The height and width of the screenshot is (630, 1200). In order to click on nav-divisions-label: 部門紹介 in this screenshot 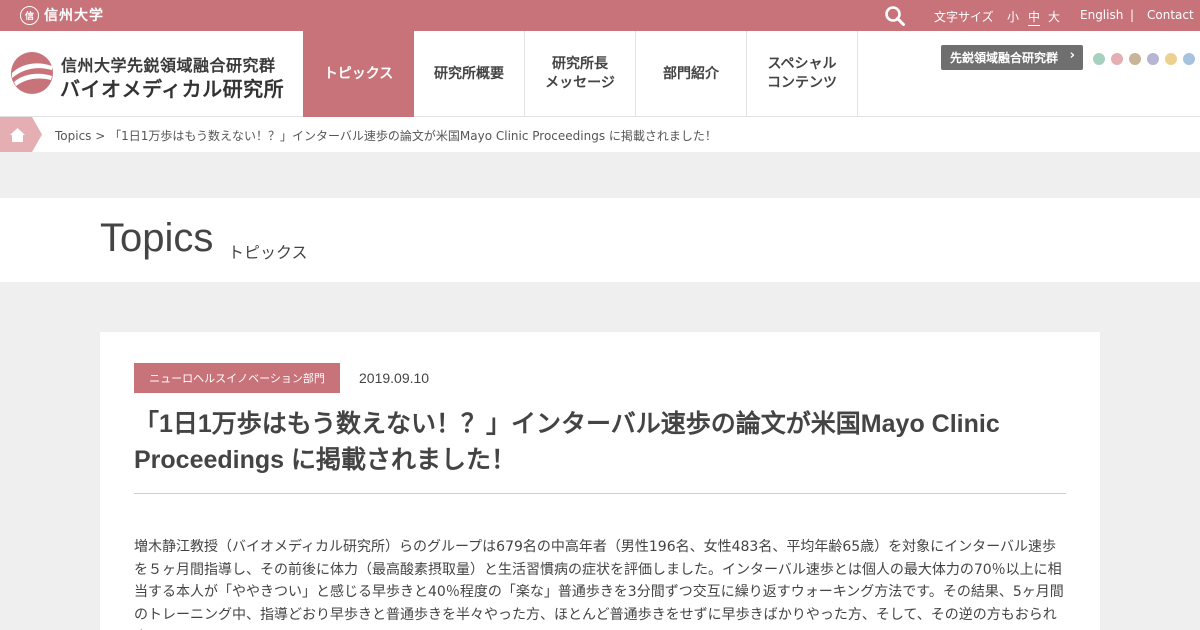, I will do `click(691, 73)`.